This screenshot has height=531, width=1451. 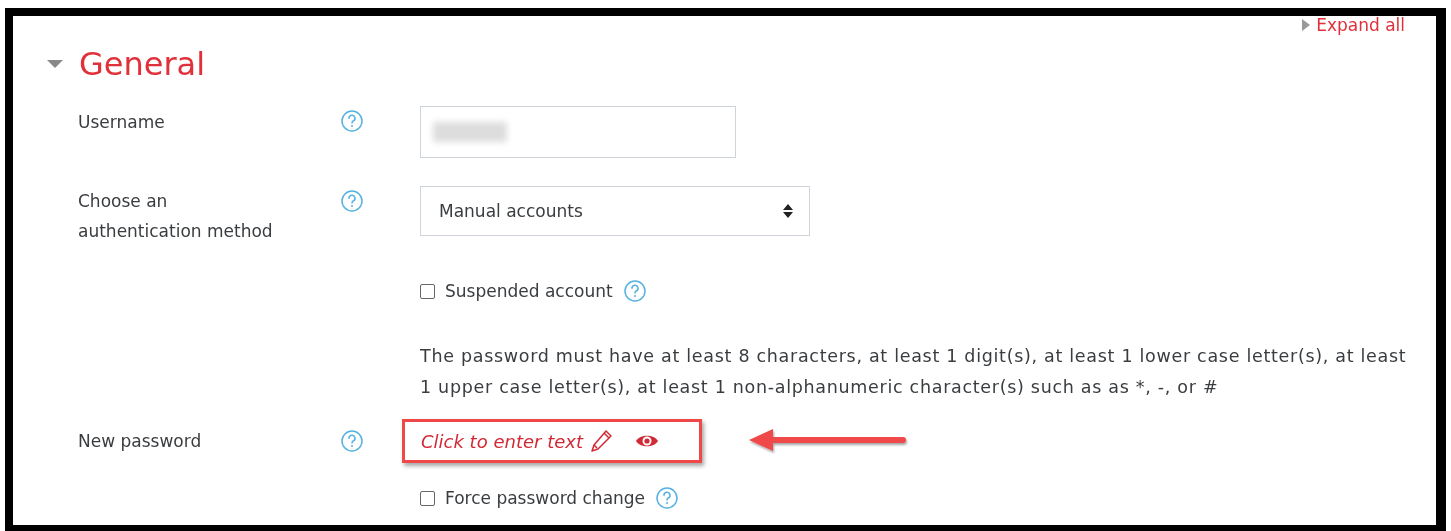 I want to click on field-label: Username, so click(x=121, y=122).